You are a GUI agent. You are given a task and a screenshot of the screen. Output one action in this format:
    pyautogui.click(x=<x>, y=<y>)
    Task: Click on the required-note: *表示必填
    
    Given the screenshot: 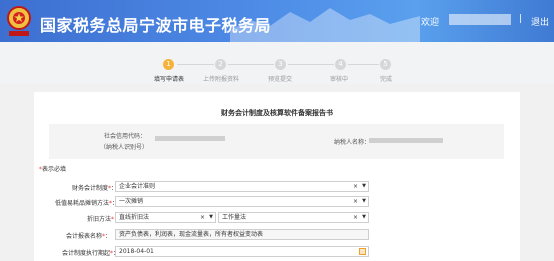 What is the action you would take?
    pyautogui.click(x=52, y=168)
    